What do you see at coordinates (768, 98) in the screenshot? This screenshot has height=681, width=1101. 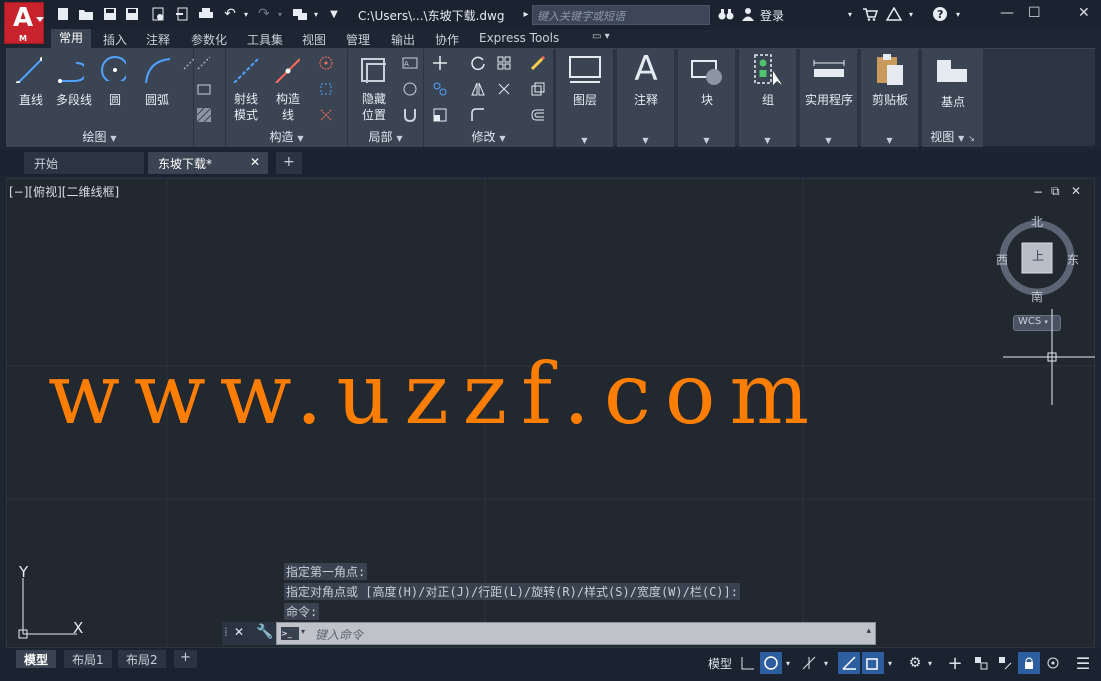 I see `panel-group: 组 ▼` at bounding box center [768, 98].